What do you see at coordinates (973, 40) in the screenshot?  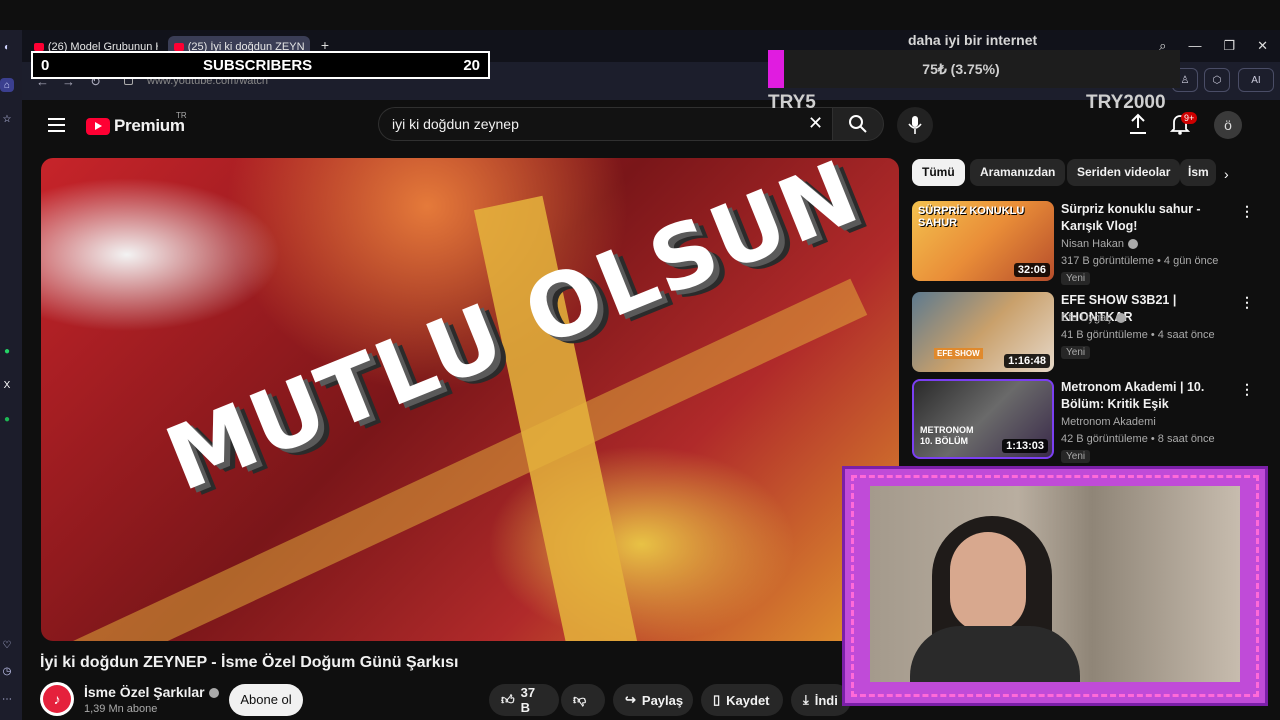 I see `donation-goal-title: daha iyi bir internet` at bounding box center [973, 40].